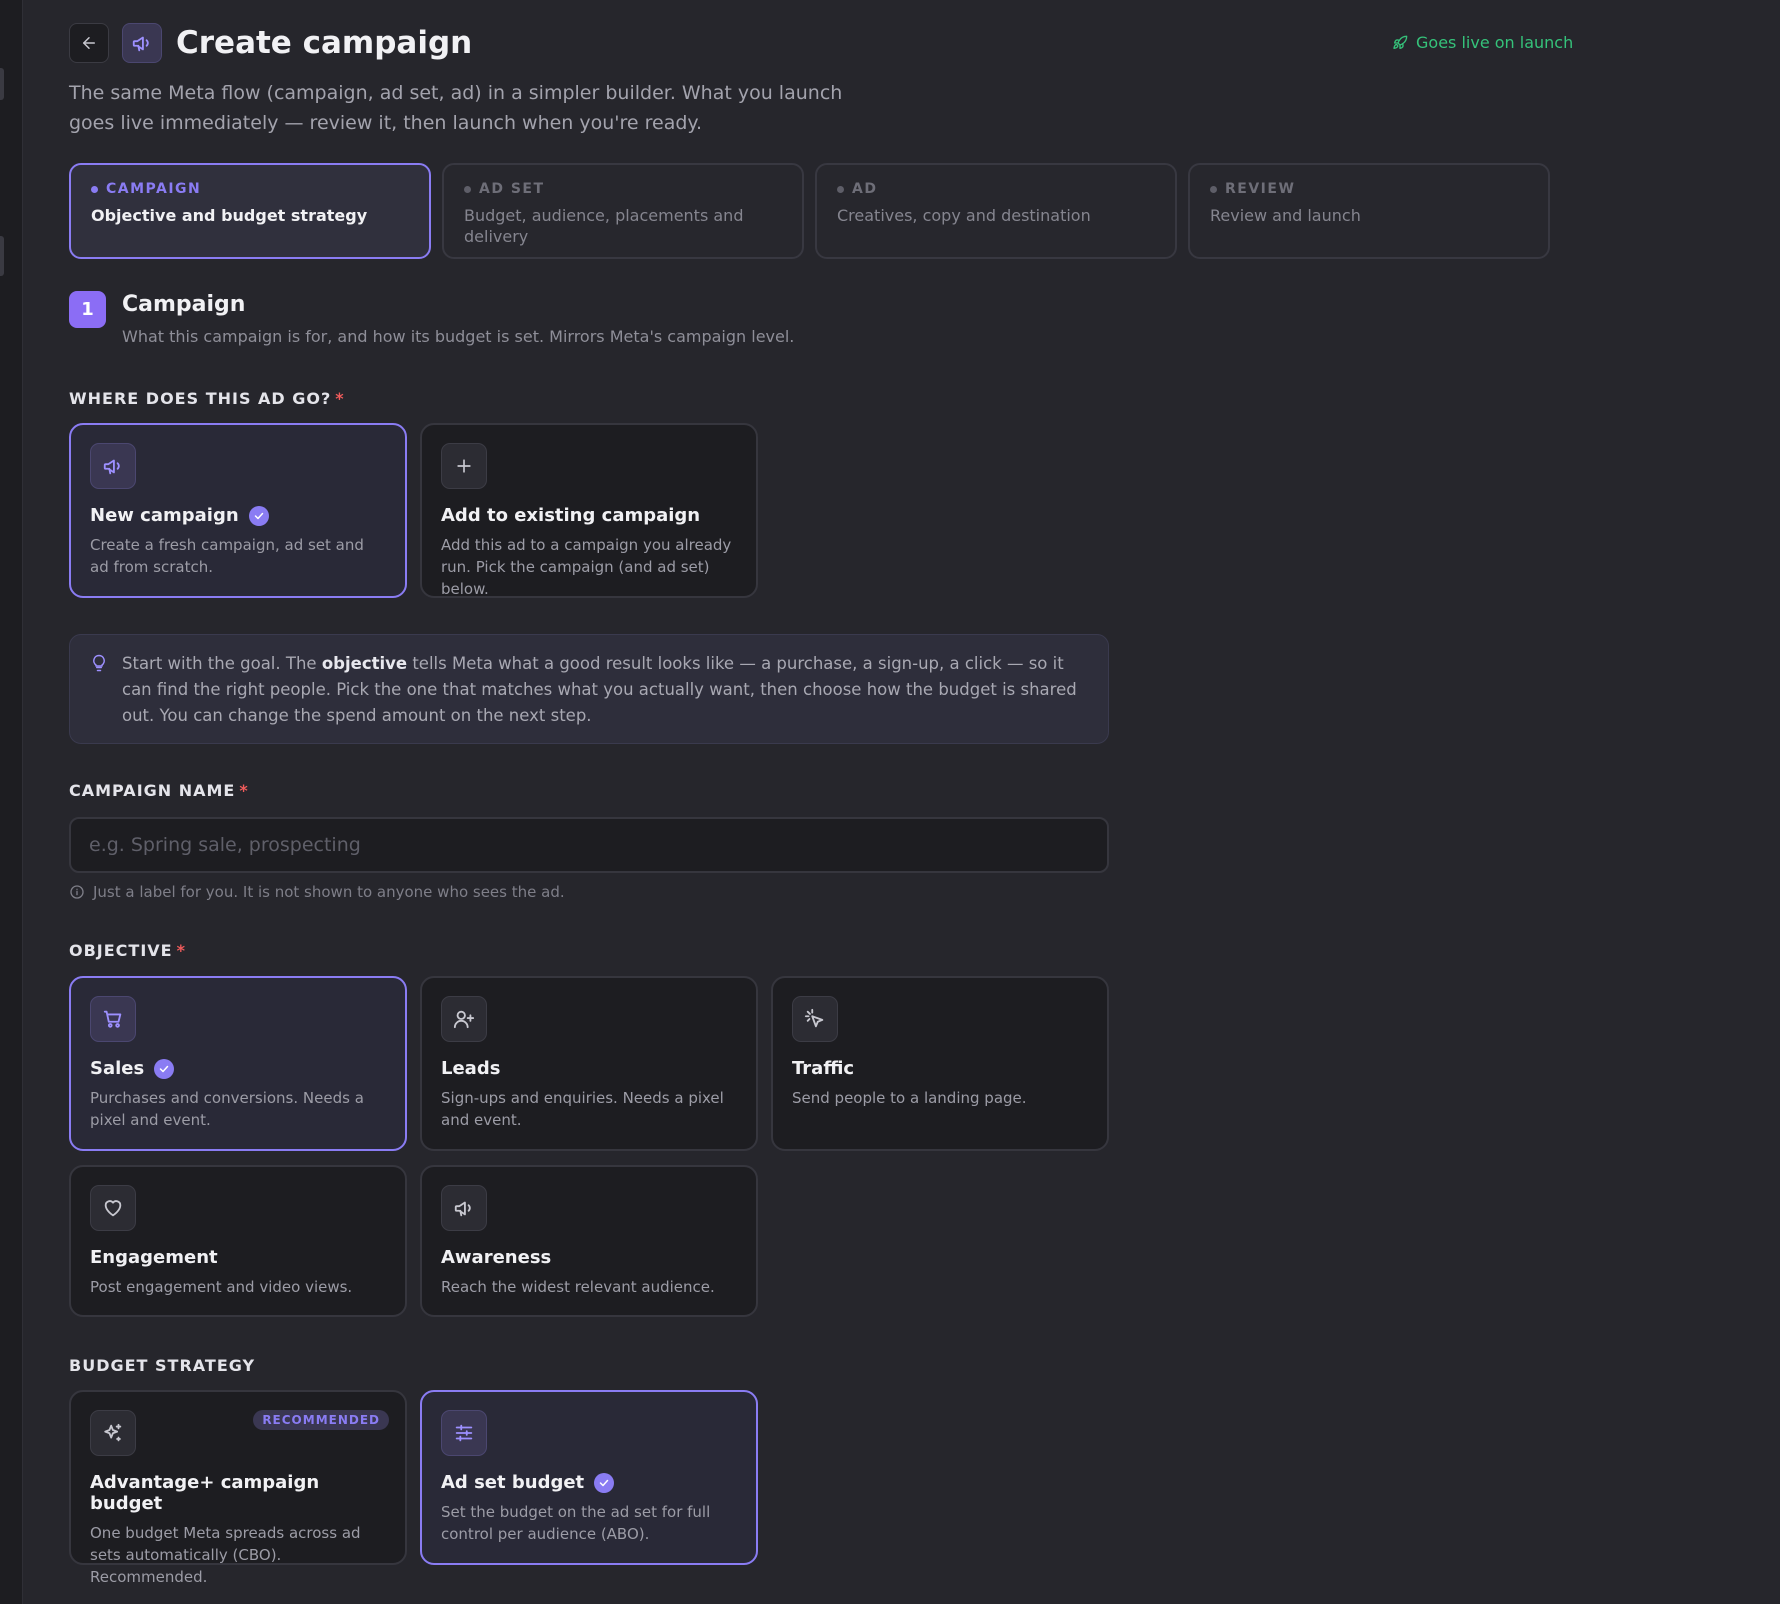  I want to click on tip-keyword: objective, so click(364, 663).